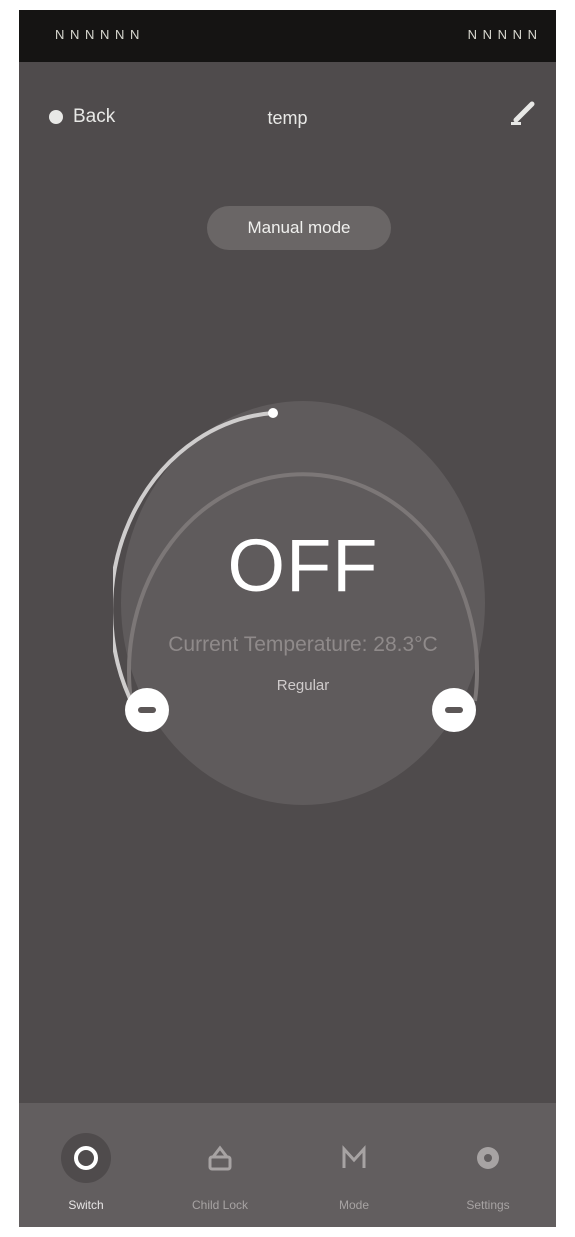 Image resolution: width=575 pixels, height=1237 pixels. I want to click on tab-label: Child Lock, so click(220, 1205).